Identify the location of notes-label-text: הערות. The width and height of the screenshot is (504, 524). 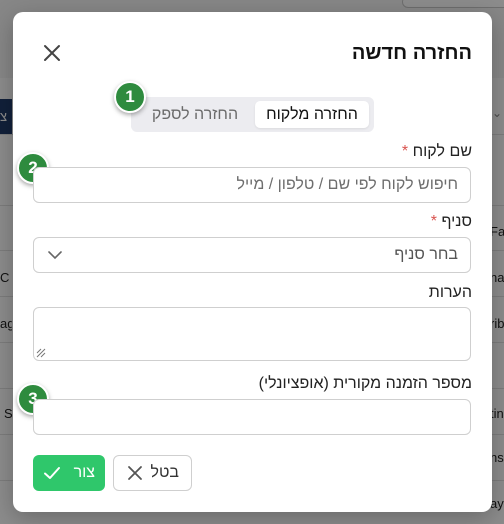
(450, 292).